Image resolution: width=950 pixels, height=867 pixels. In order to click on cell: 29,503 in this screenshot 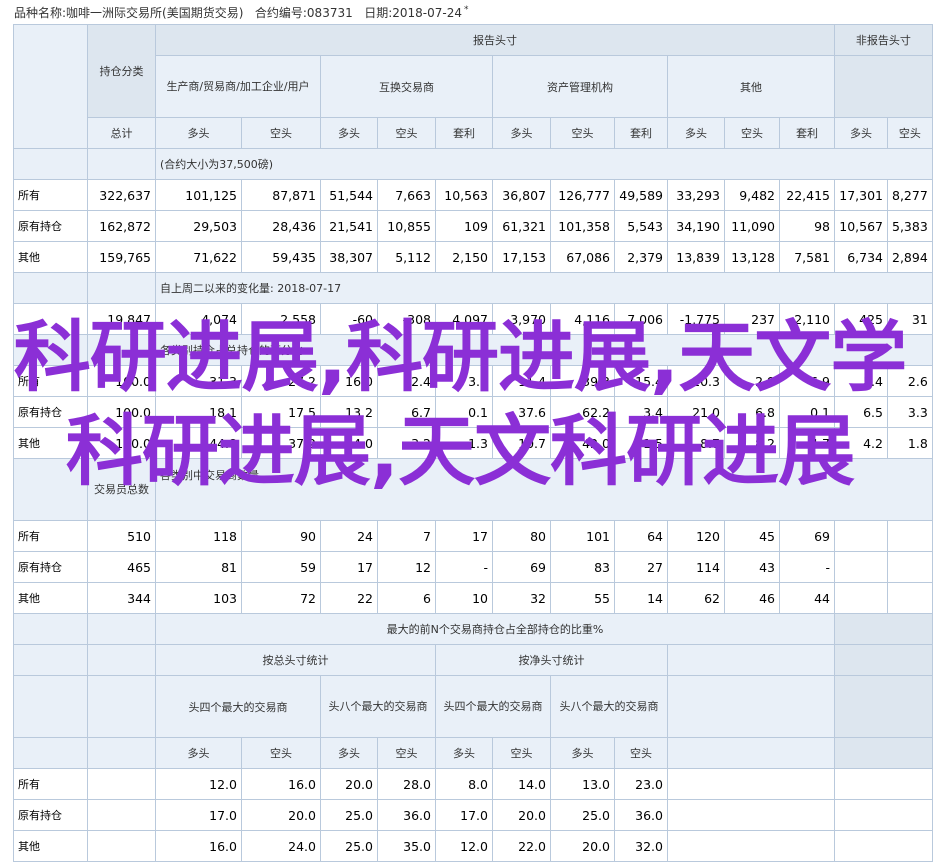, I will do `click(198, 226)`.